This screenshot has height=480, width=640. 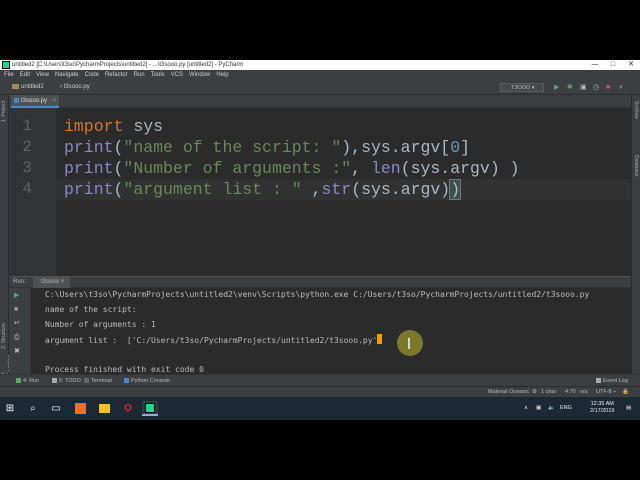 What do you see at coordinates (598, 381) in the screenshot?
I see `event-log-tool-icon` at bounding box center [598, 381].